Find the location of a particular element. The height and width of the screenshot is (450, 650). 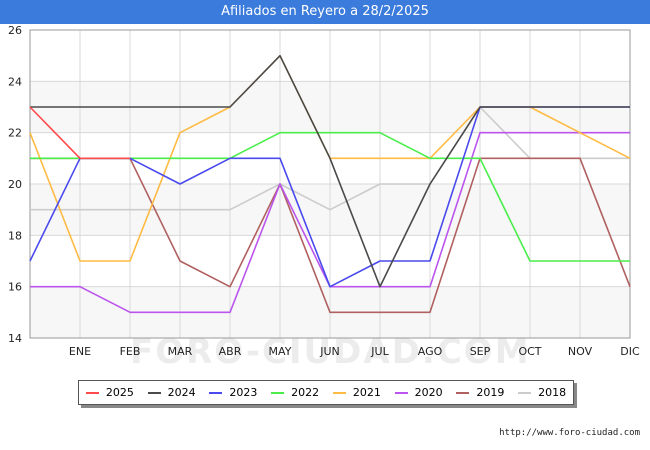

y-tick-label: 20 is located at coordinates (15, 184).